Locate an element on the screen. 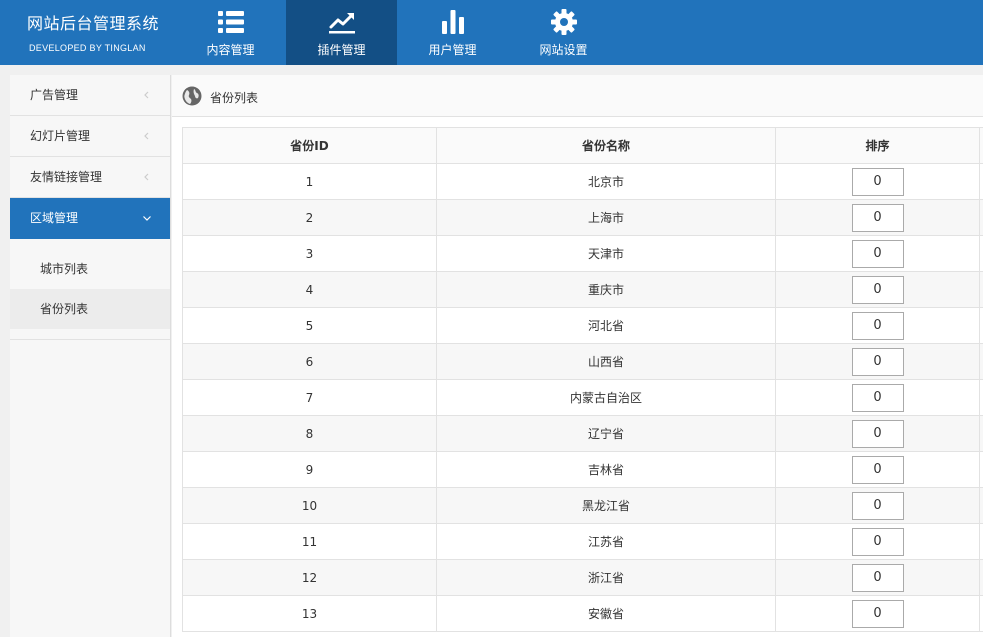  column-header-sort: 排序 is located at coordinates (877, 145).